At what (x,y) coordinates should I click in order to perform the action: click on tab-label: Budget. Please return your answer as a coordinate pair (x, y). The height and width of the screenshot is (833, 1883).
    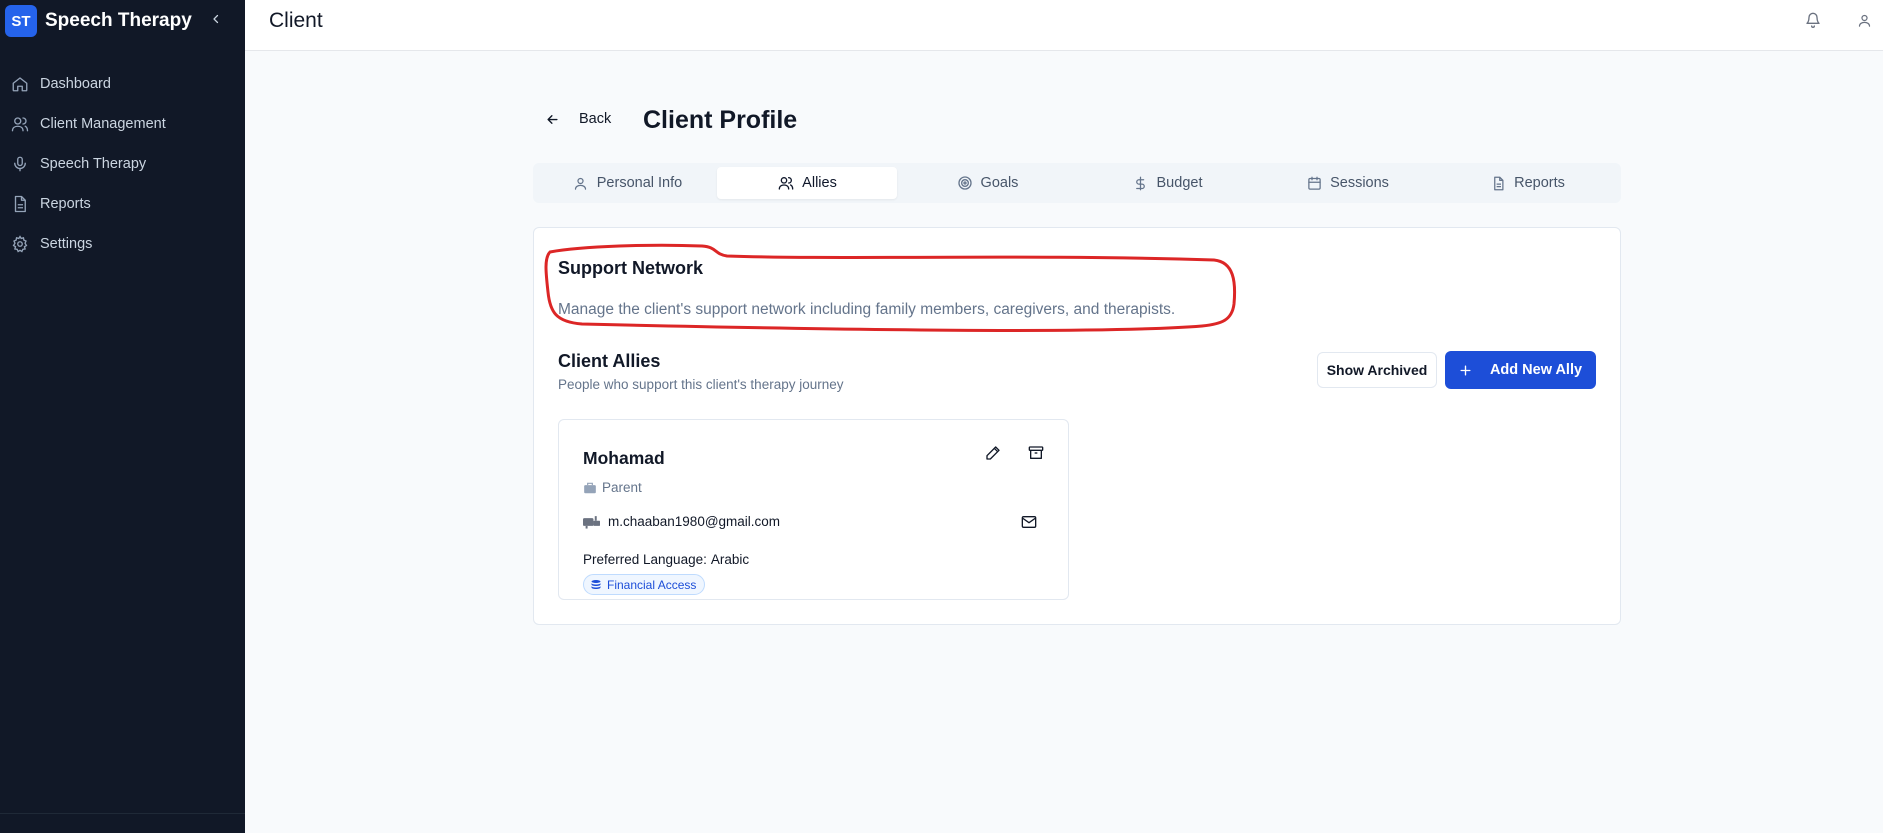
    Looking at the image, I should click on (1179, 183).